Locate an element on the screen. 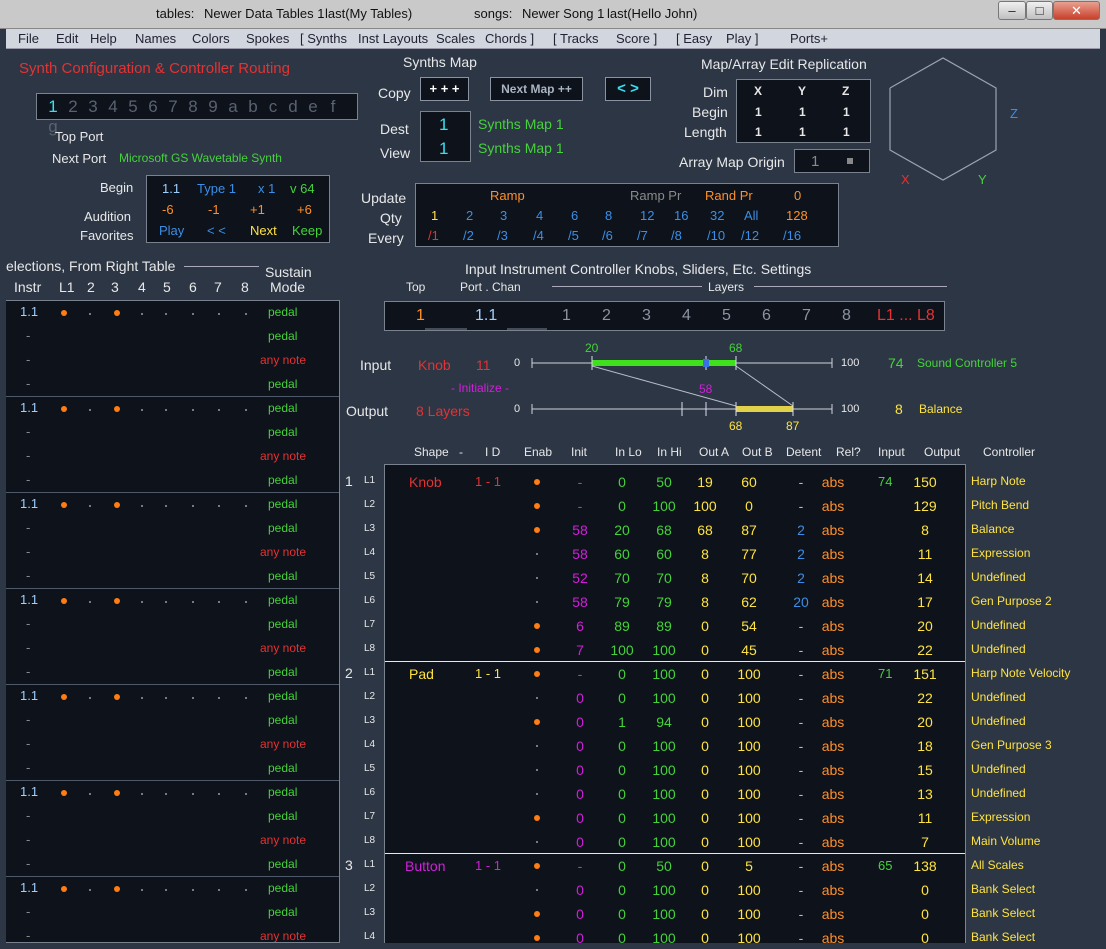 This screenshot has width=1106, height=949. qty-option-2: 3 is located at coordinates (503, 215).